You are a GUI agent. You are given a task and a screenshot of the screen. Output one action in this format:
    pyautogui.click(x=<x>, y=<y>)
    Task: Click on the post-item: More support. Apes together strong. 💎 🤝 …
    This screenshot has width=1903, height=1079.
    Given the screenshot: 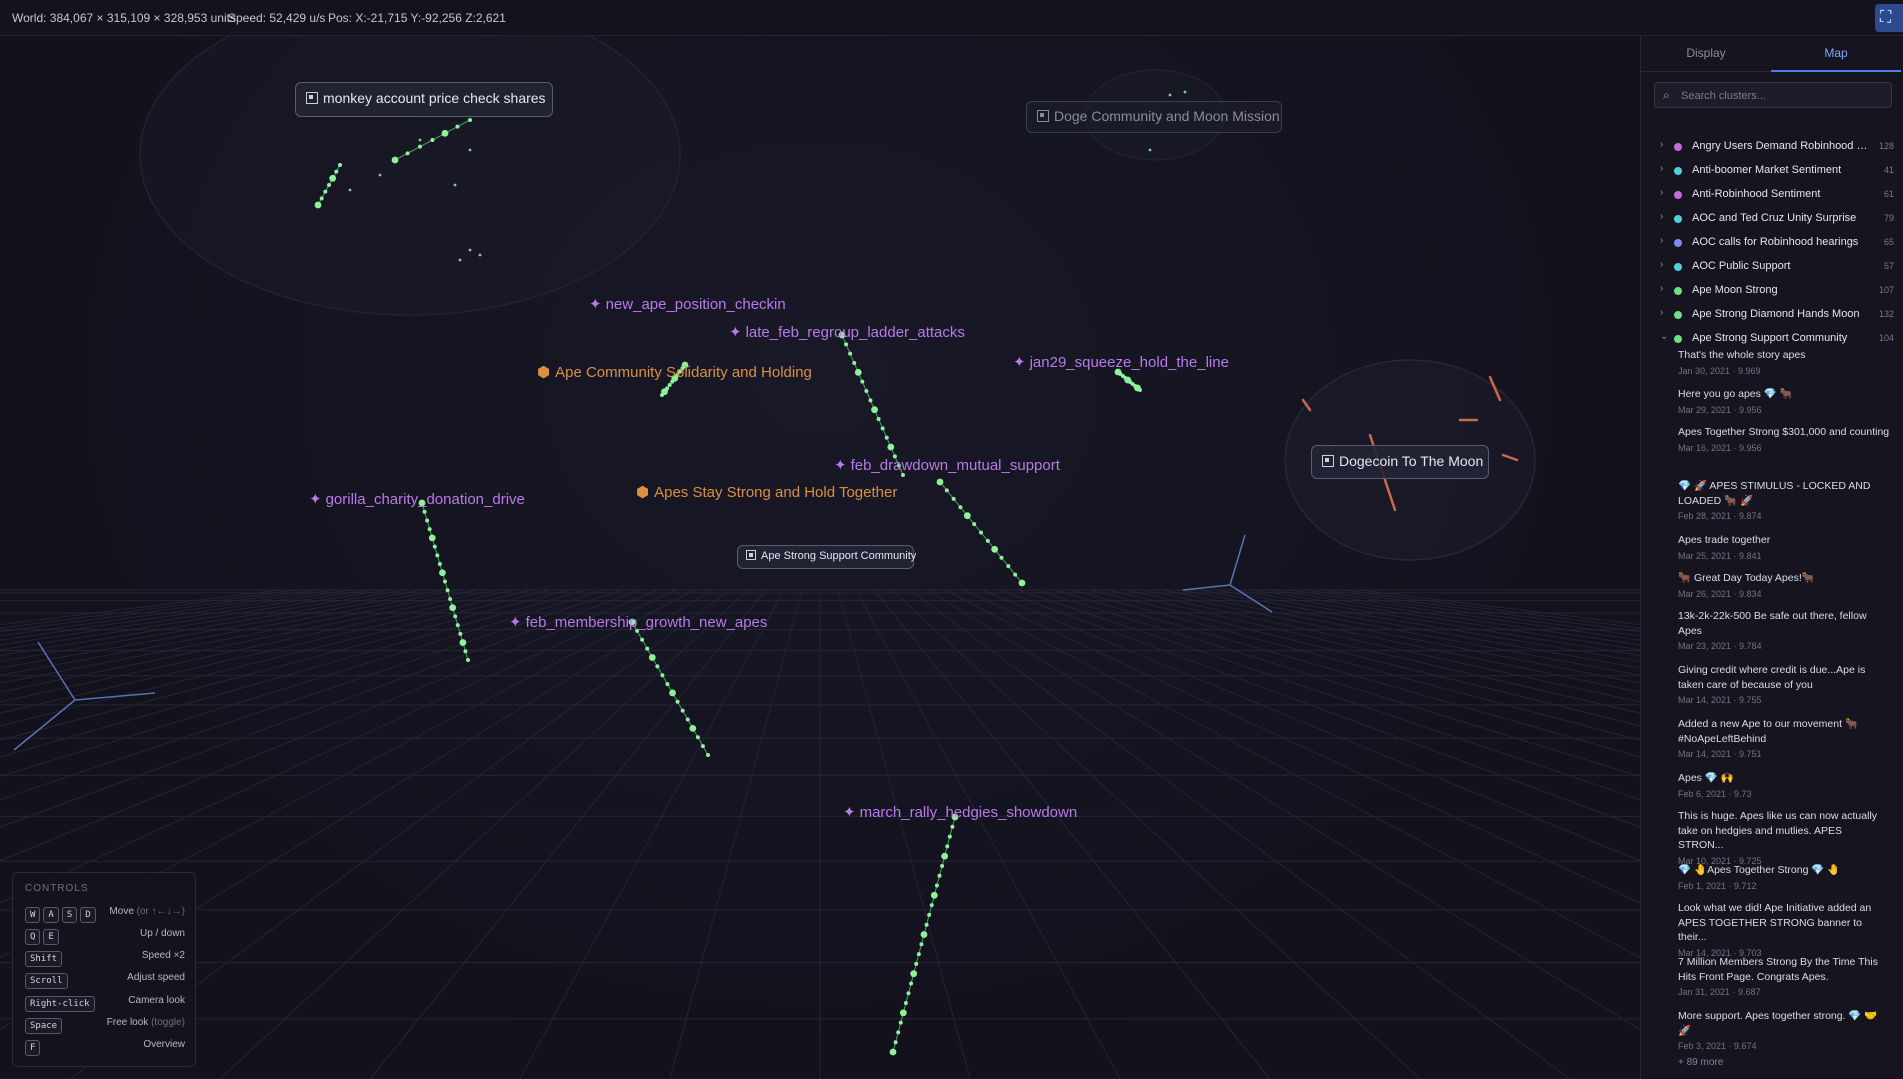 What is the action you would take?
    pyautogui.click(x=1784, y=1030)
    